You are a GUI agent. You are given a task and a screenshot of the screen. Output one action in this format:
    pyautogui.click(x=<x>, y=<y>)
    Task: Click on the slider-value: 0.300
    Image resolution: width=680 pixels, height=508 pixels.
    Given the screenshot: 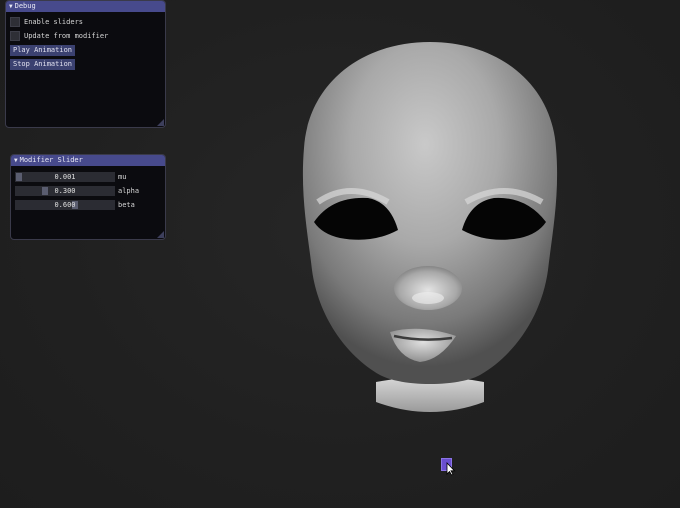 What is the action you would take?
    pyautogui.click(x=65, y=190)
    